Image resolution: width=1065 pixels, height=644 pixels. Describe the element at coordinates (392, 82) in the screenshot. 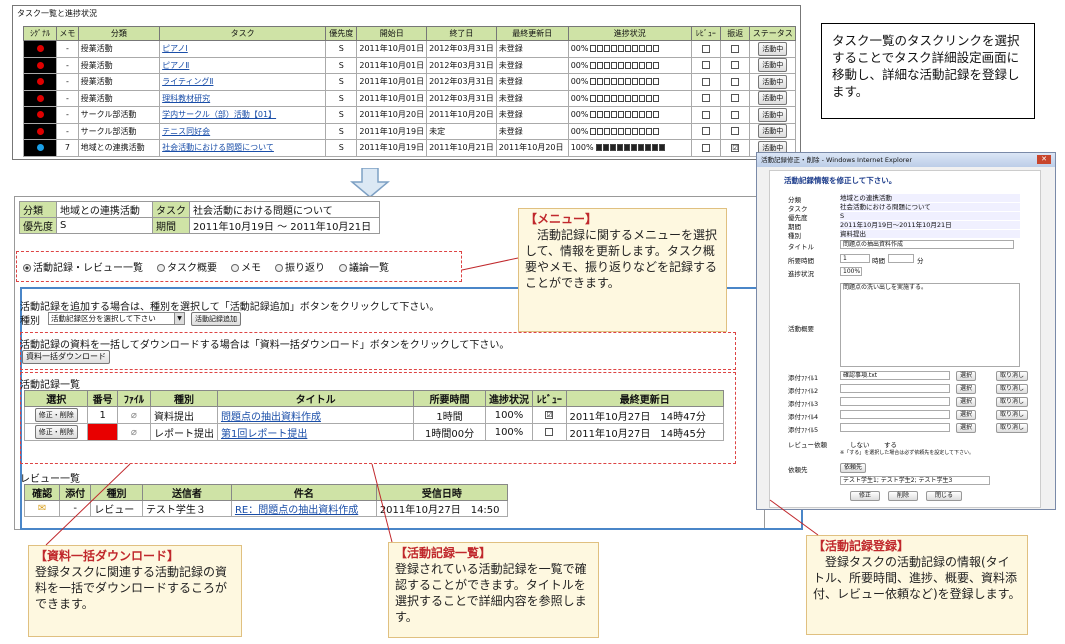

I see `start-date-cell: 2011年10月01日` at that location.